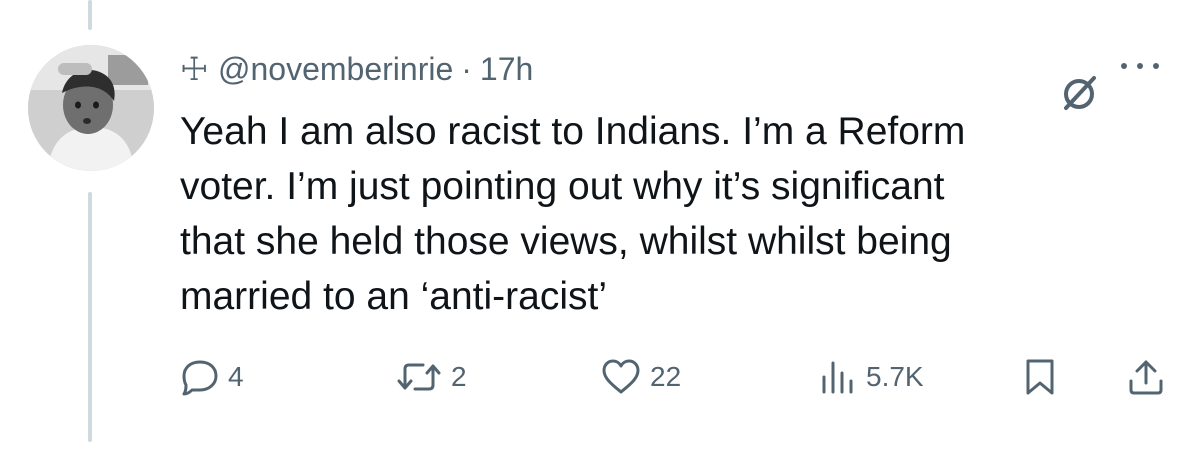  I want to click on share-upload-icon, so click(1146, 377).